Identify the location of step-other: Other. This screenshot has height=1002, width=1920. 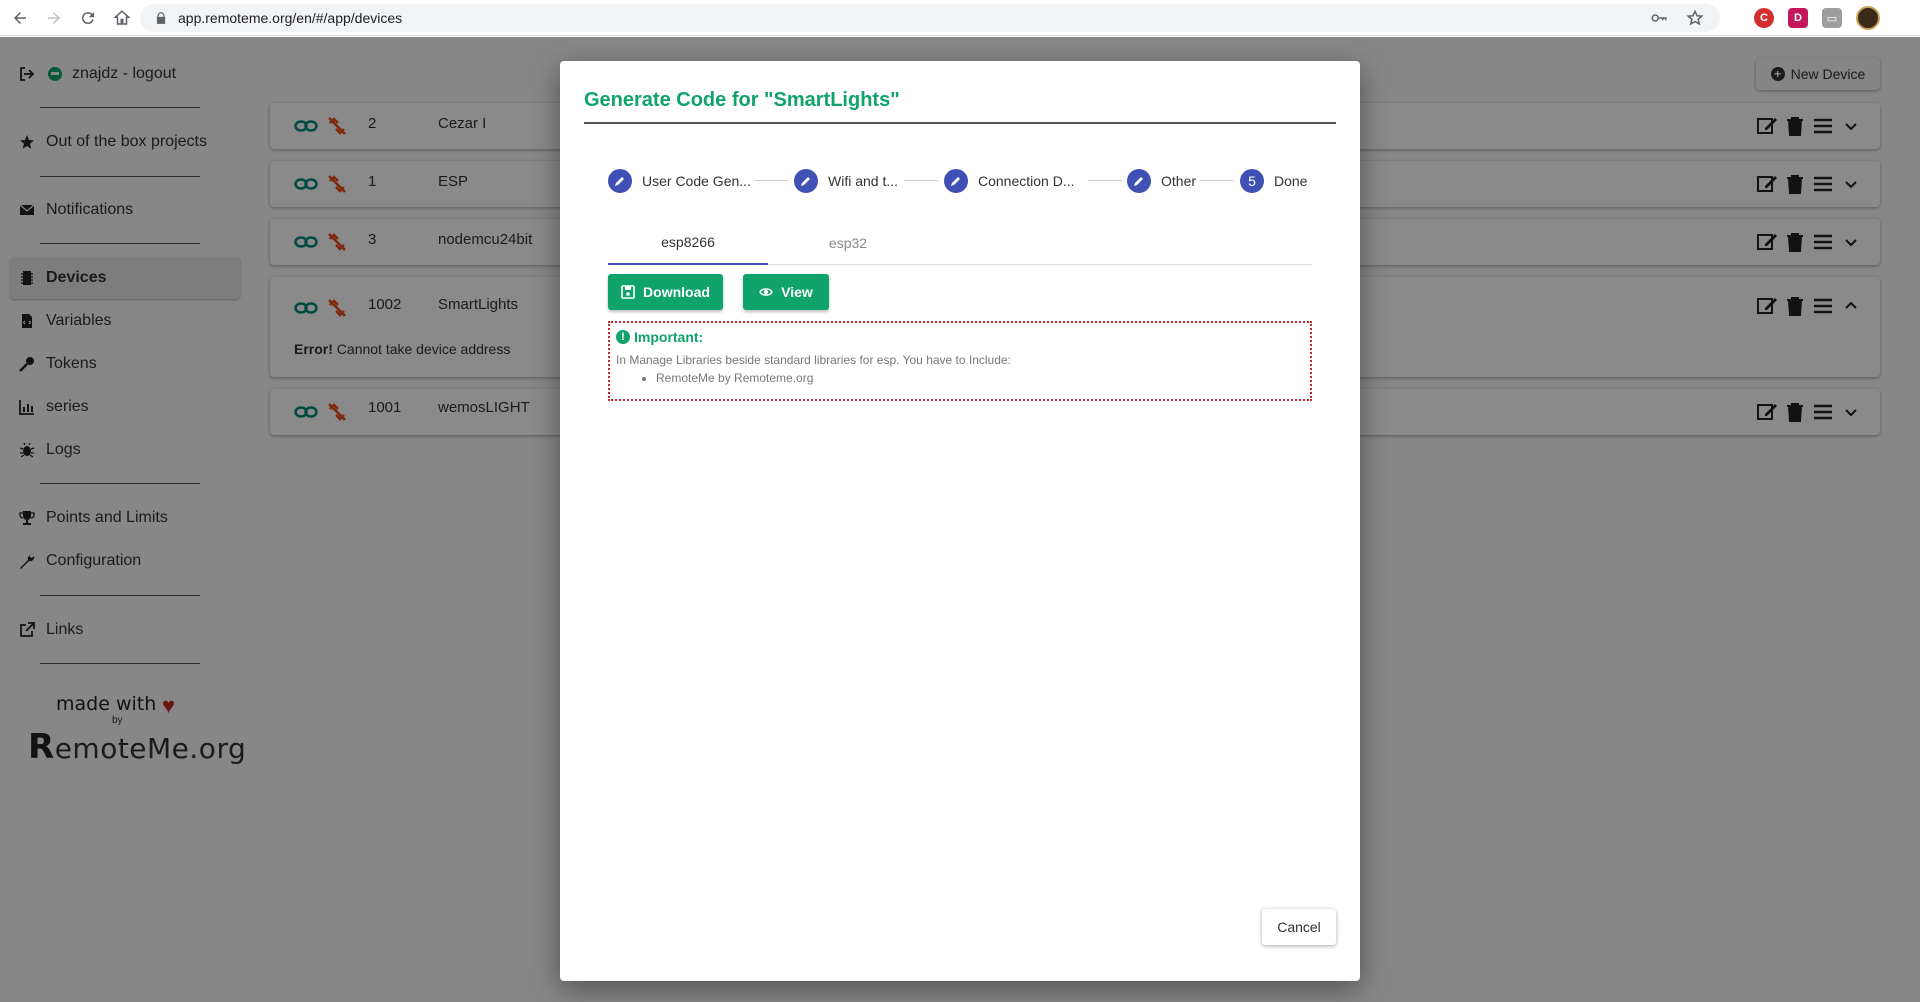
(1161, 181).